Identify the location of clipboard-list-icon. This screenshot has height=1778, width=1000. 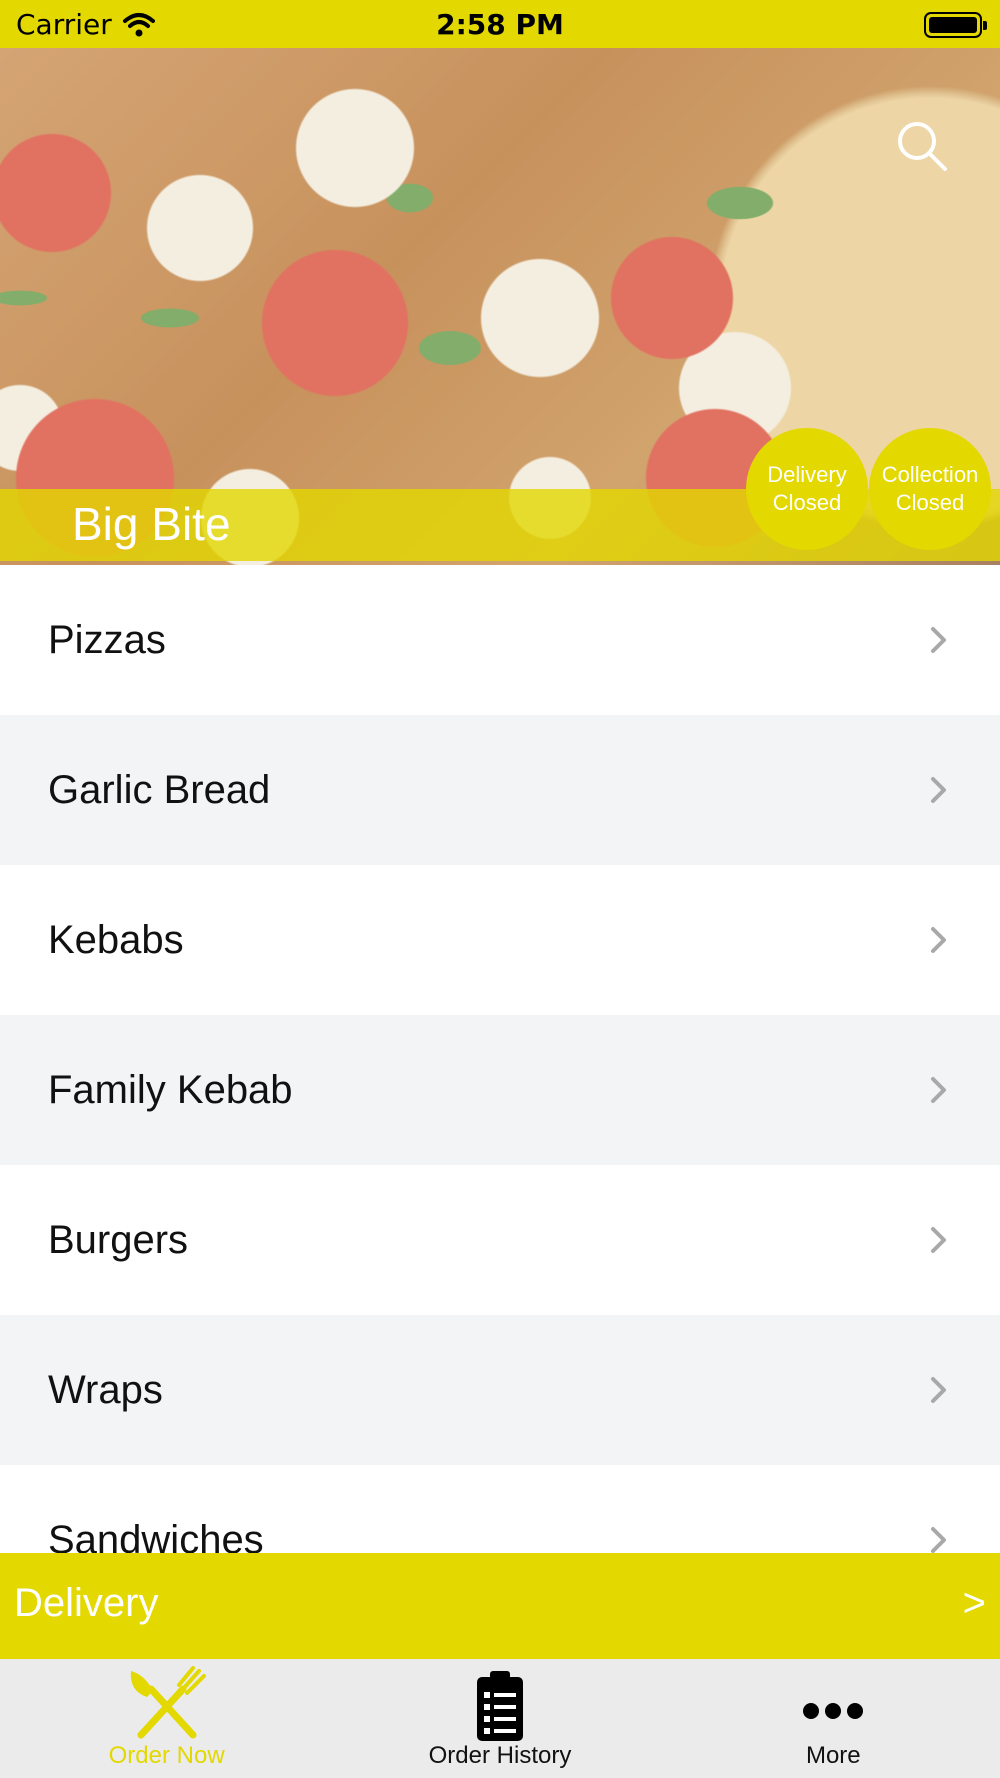
(499, 1706).